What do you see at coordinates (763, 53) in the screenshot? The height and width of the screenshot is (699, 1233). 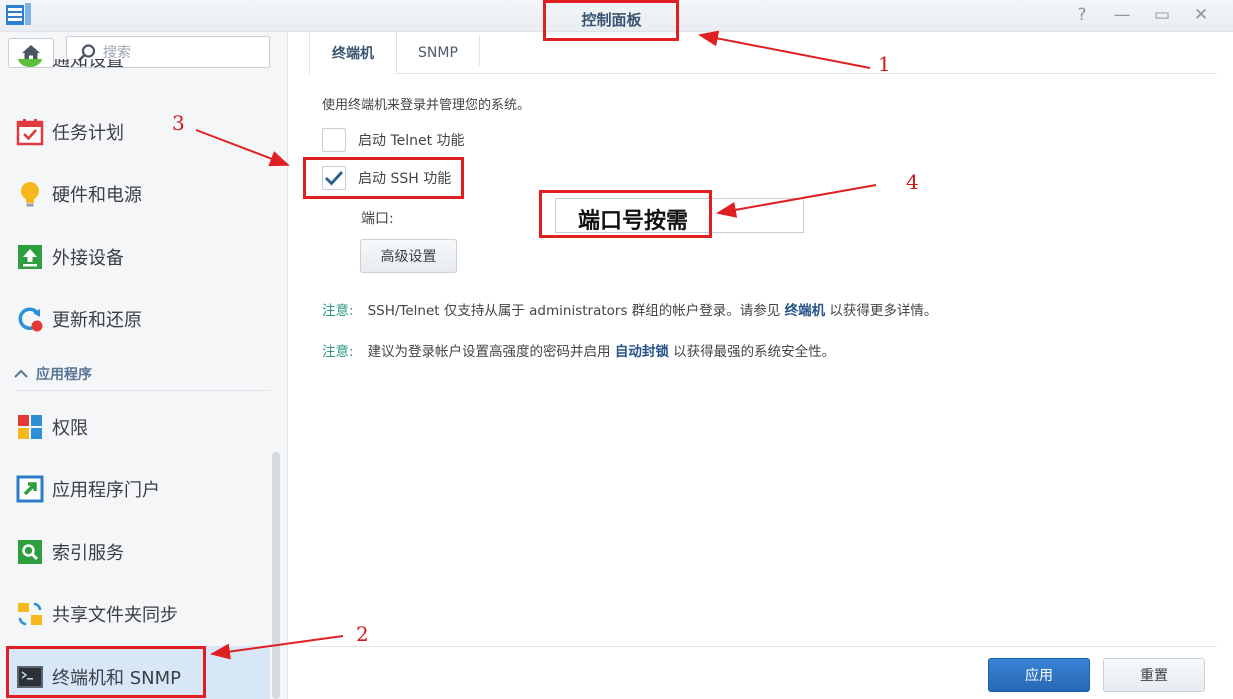 I see `tab-bar: 终端机 SNMP` at bounding box center [763, 53].